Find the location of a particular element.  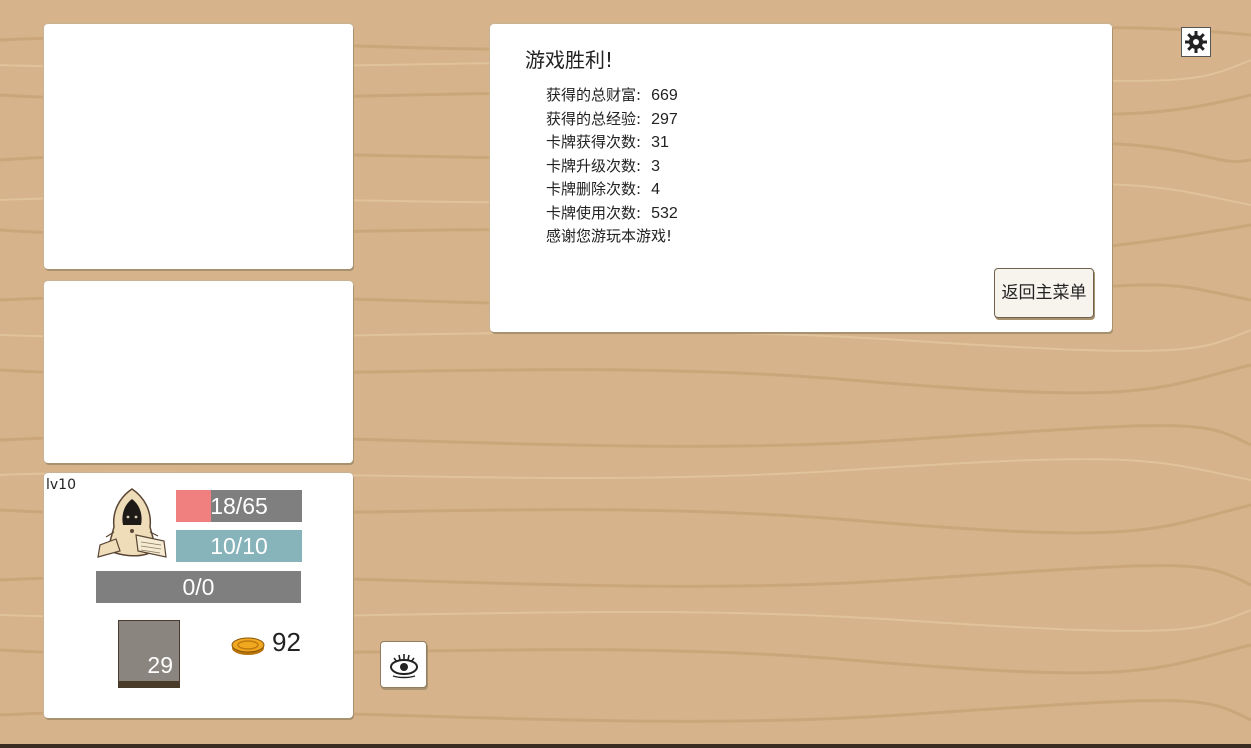

gold-amount: 92 is located at coordinates (286, 642).